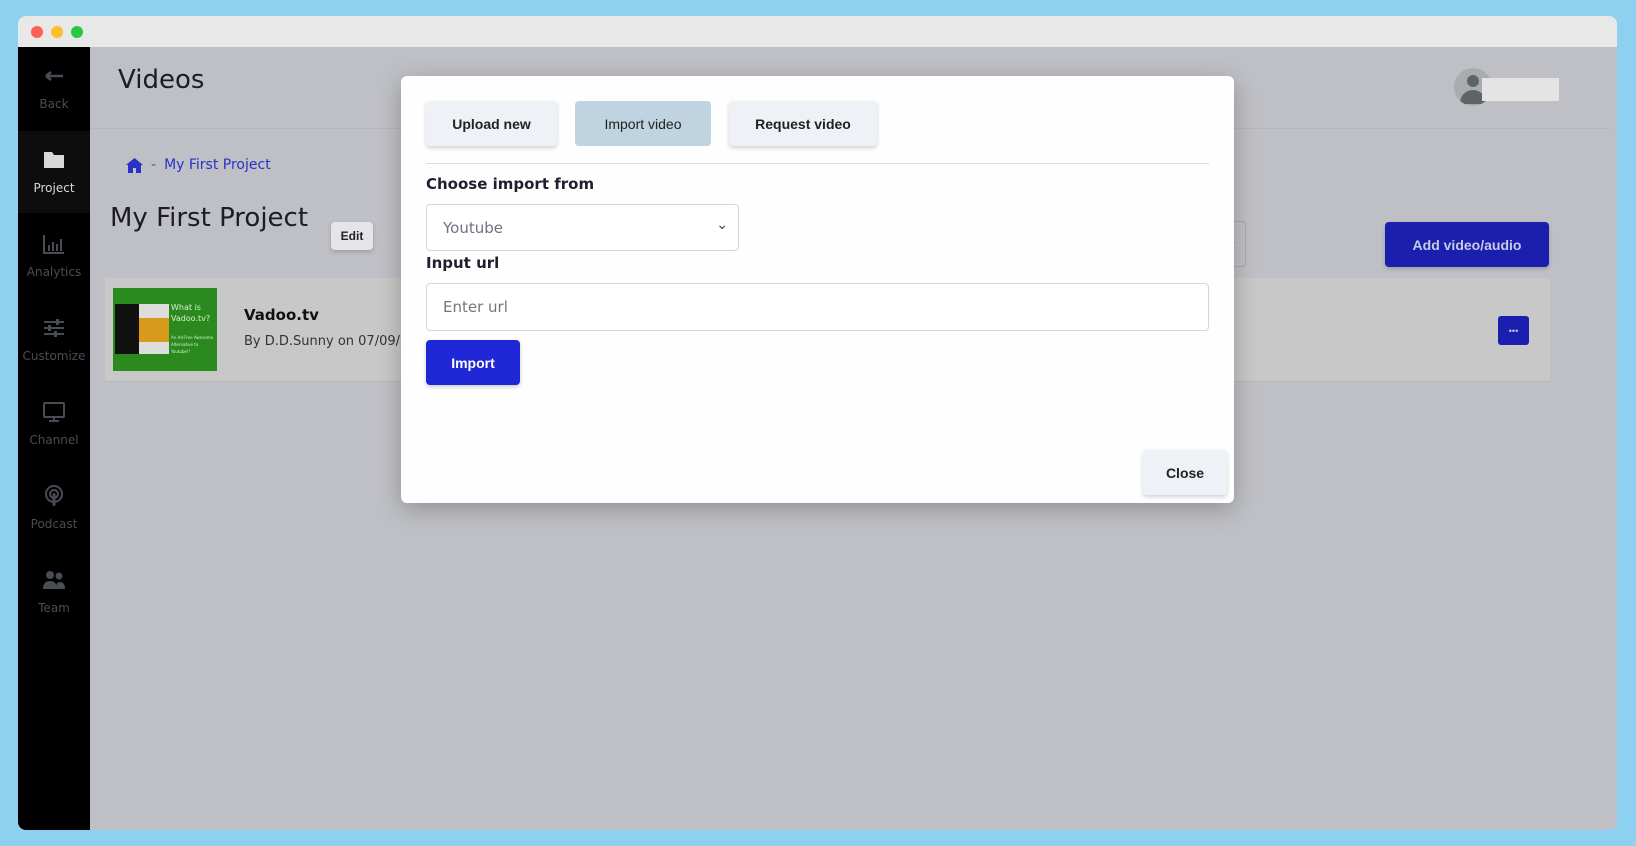 Image resolution: width=1636 pixels, height=846 pixels. I want to click on tab-upload-new: Upload new, so click(491, 123).